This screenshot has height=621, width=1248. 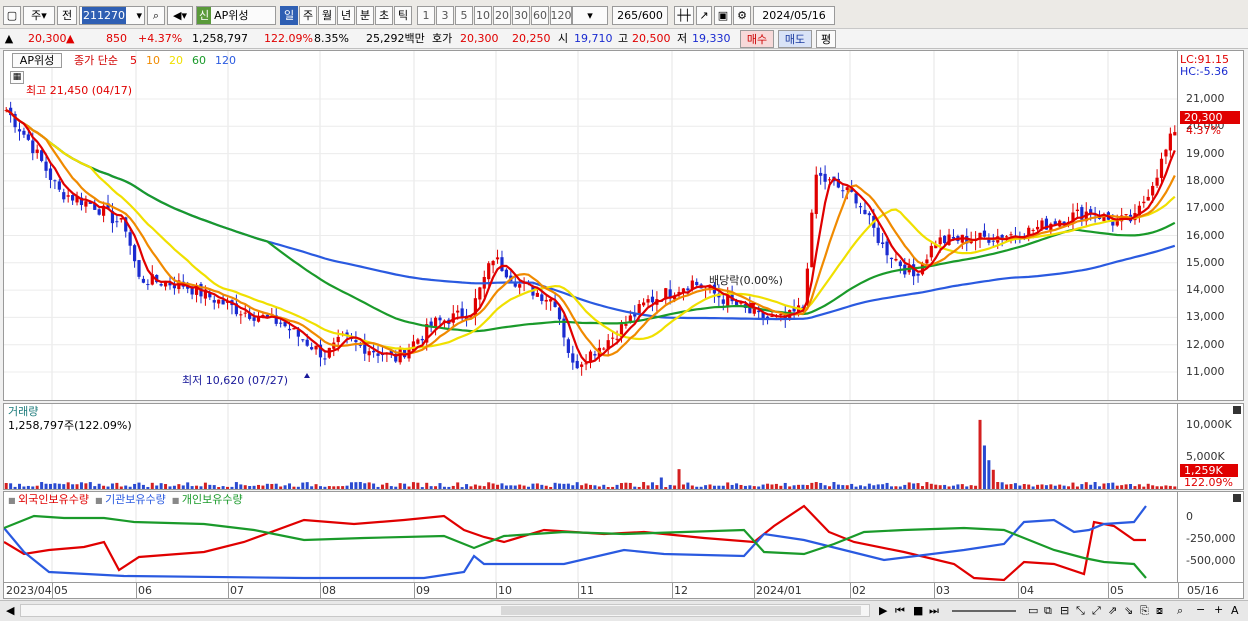 What do you see at coordinates (593, 38) in the screenshot?
I see `open-price: 19,710` at bounding box center [593, 38].